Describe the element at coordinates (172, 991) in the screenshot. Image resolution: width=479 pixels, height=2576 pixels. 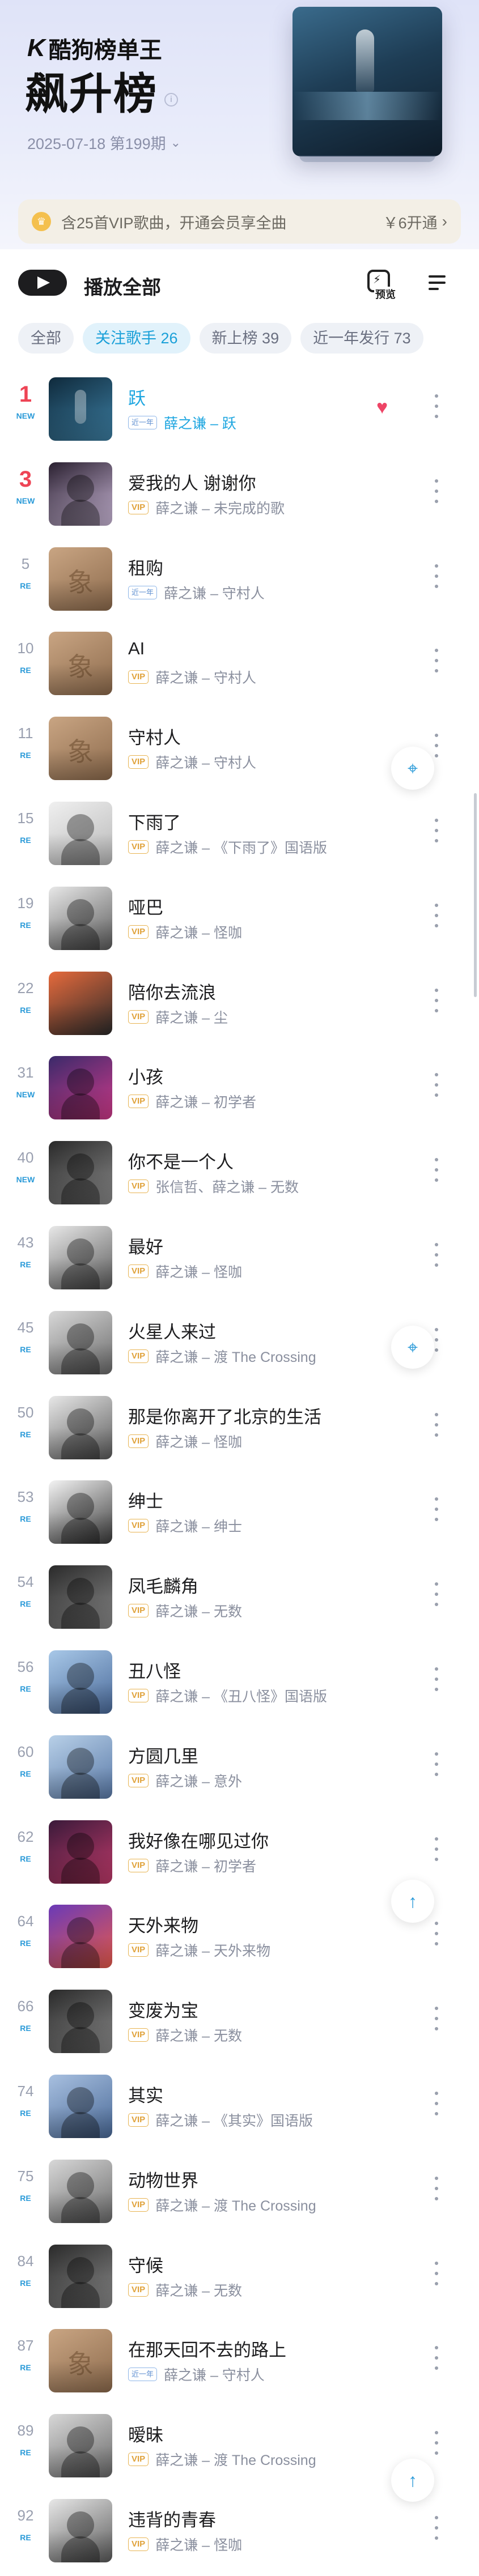
I see `song-title: 陪你去流浪` at that location.